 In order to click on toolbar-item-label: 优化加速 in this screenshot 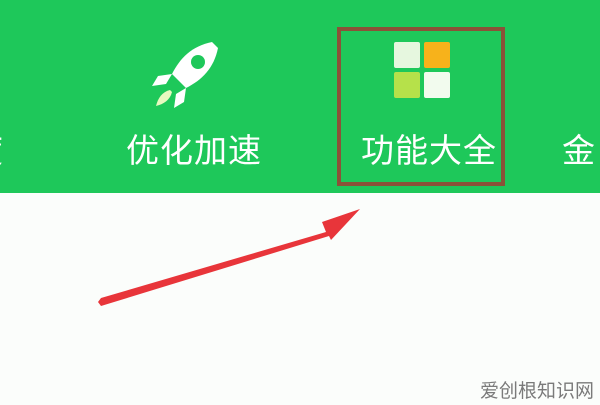, I will do `click(194, 150)`.